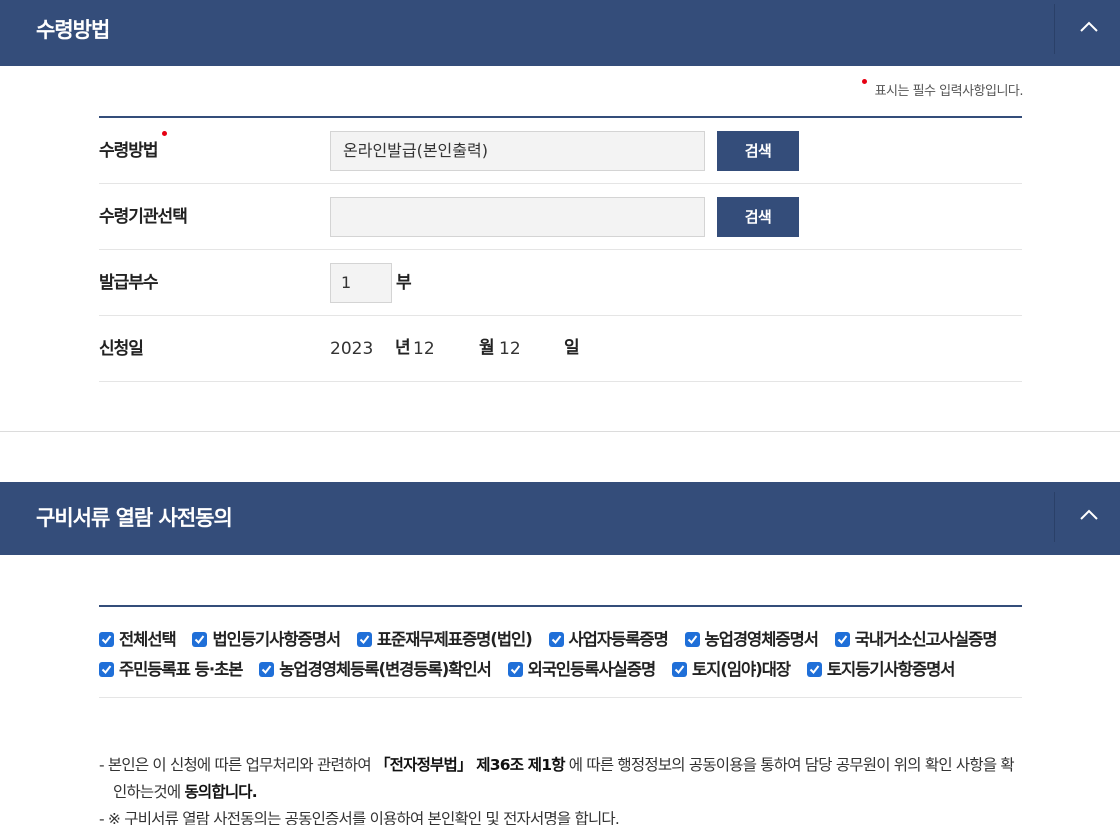 The width and height of the screenshot is (1120, 825). What do you see at coordinates (758, 217) in the screenshot?
I see `receive-institution-search-button: 검색` at bounding box center [758, 217].